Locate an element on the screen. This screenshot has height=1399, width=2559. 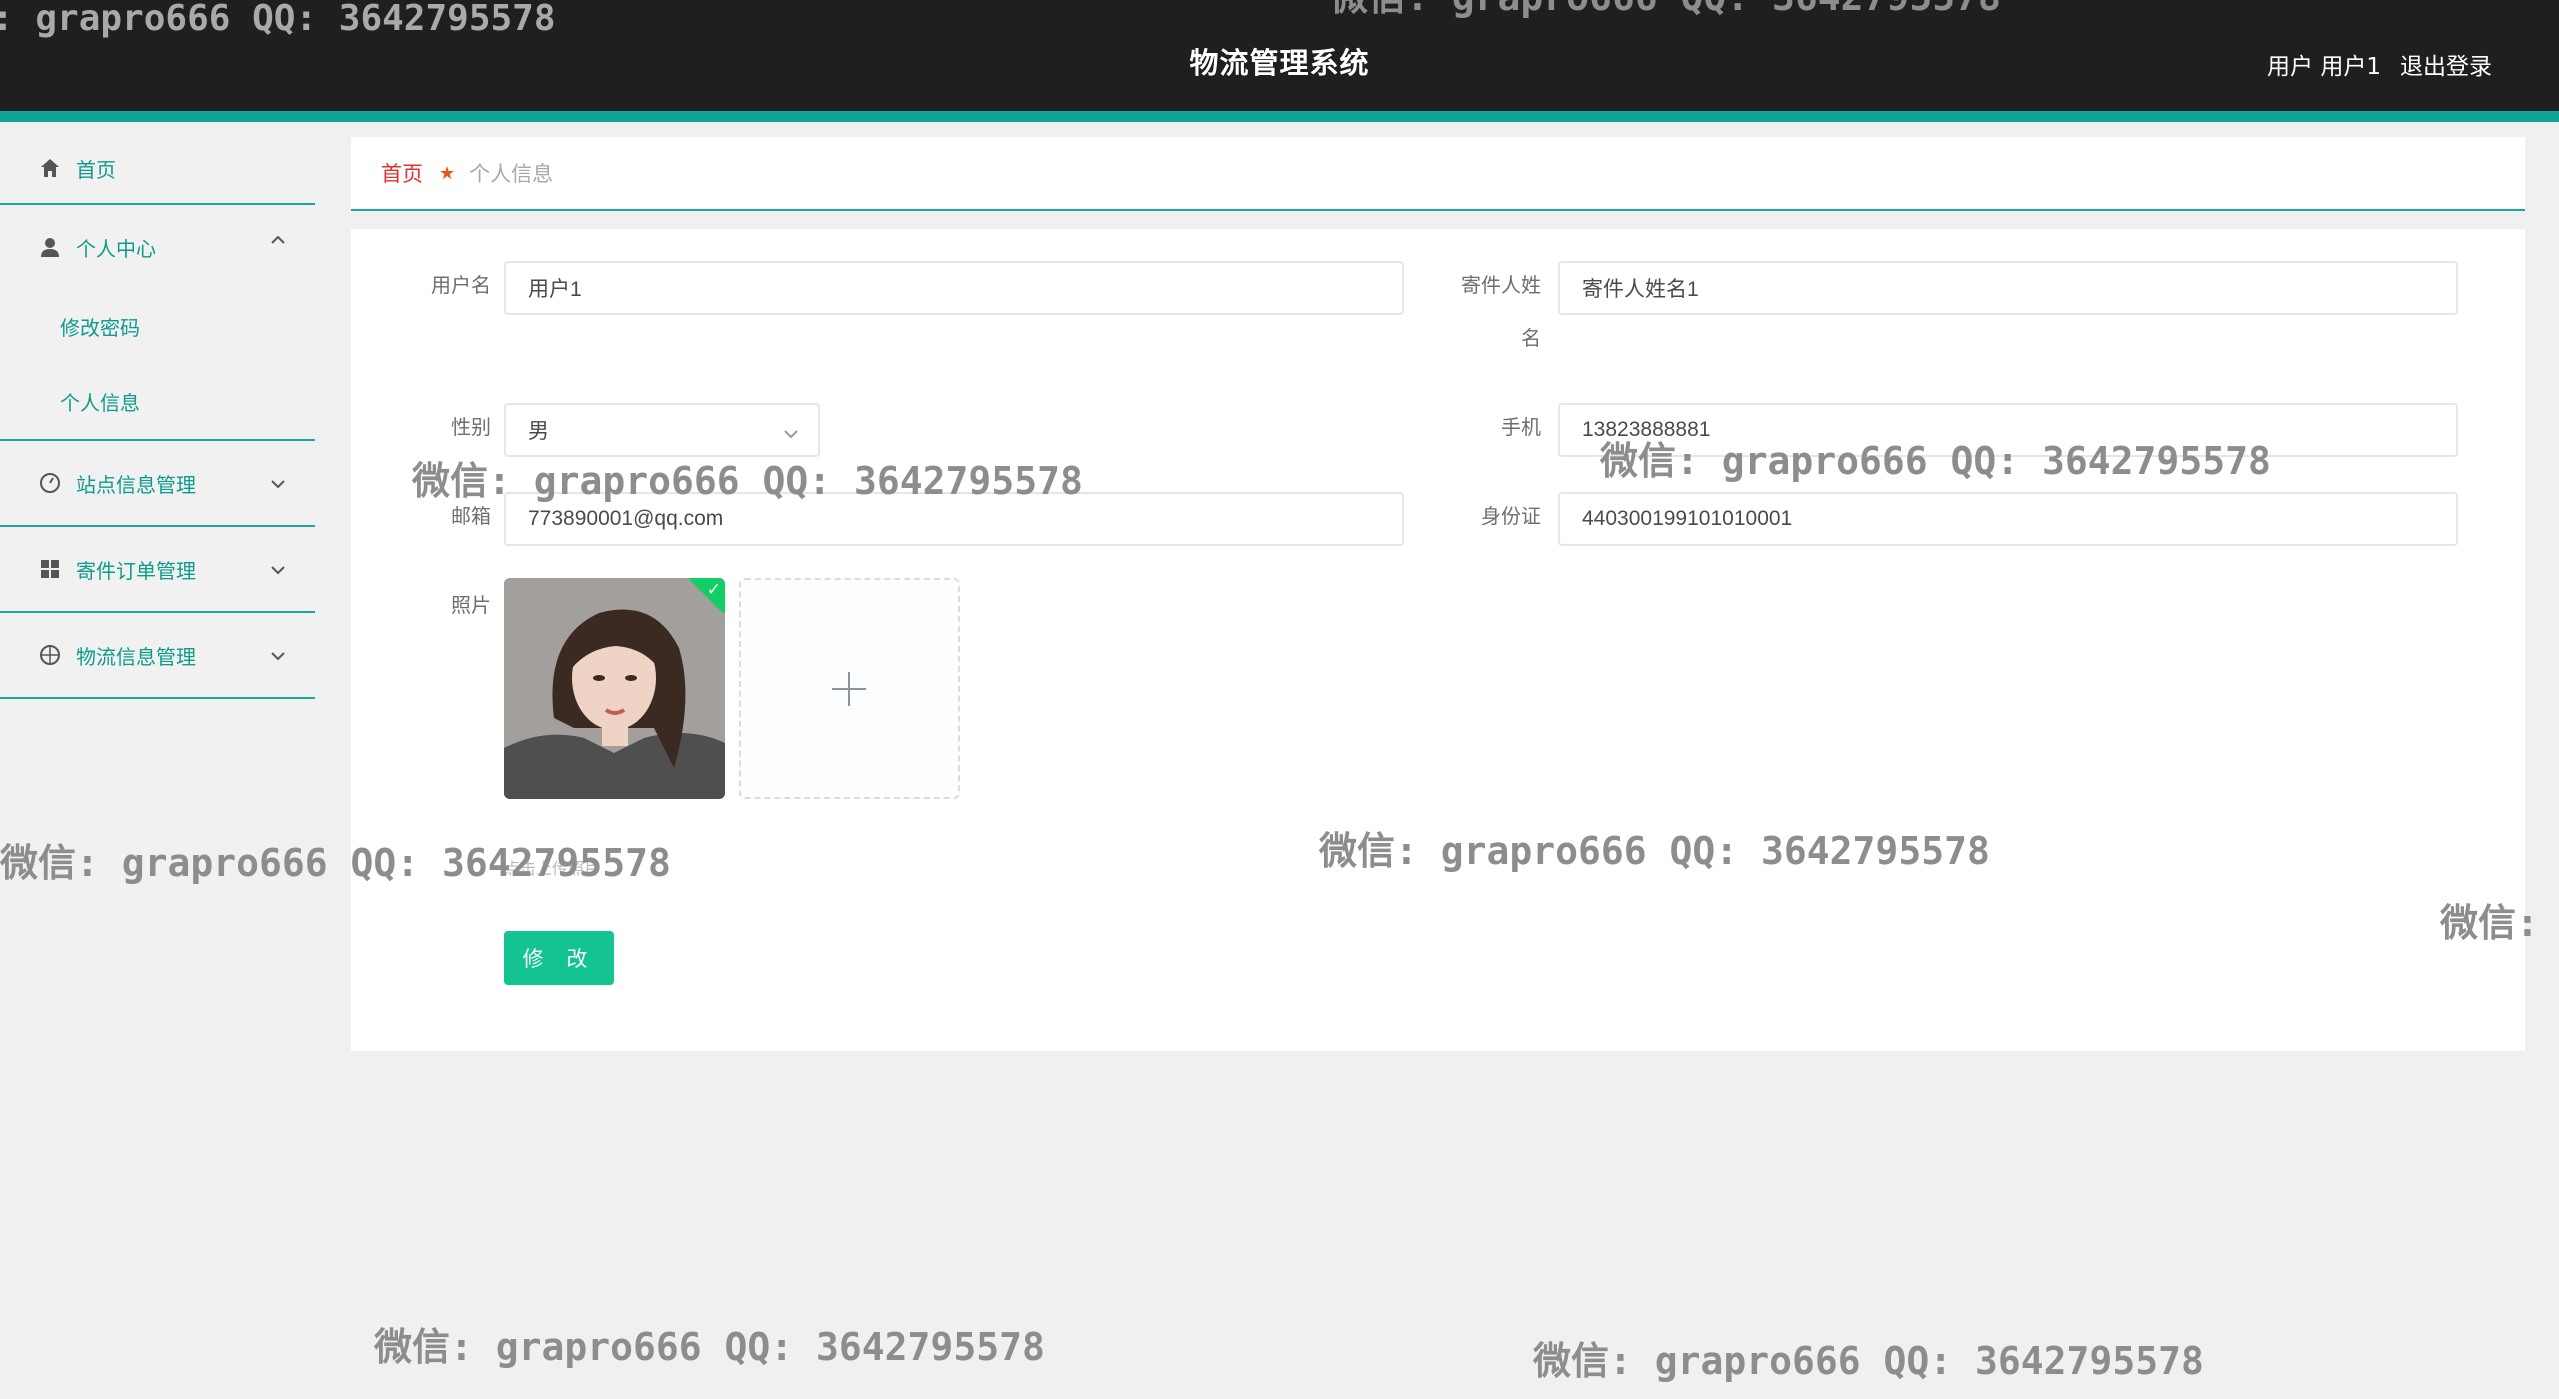
breadcrumb-home: 首页 is located at coordinates (402, 173).